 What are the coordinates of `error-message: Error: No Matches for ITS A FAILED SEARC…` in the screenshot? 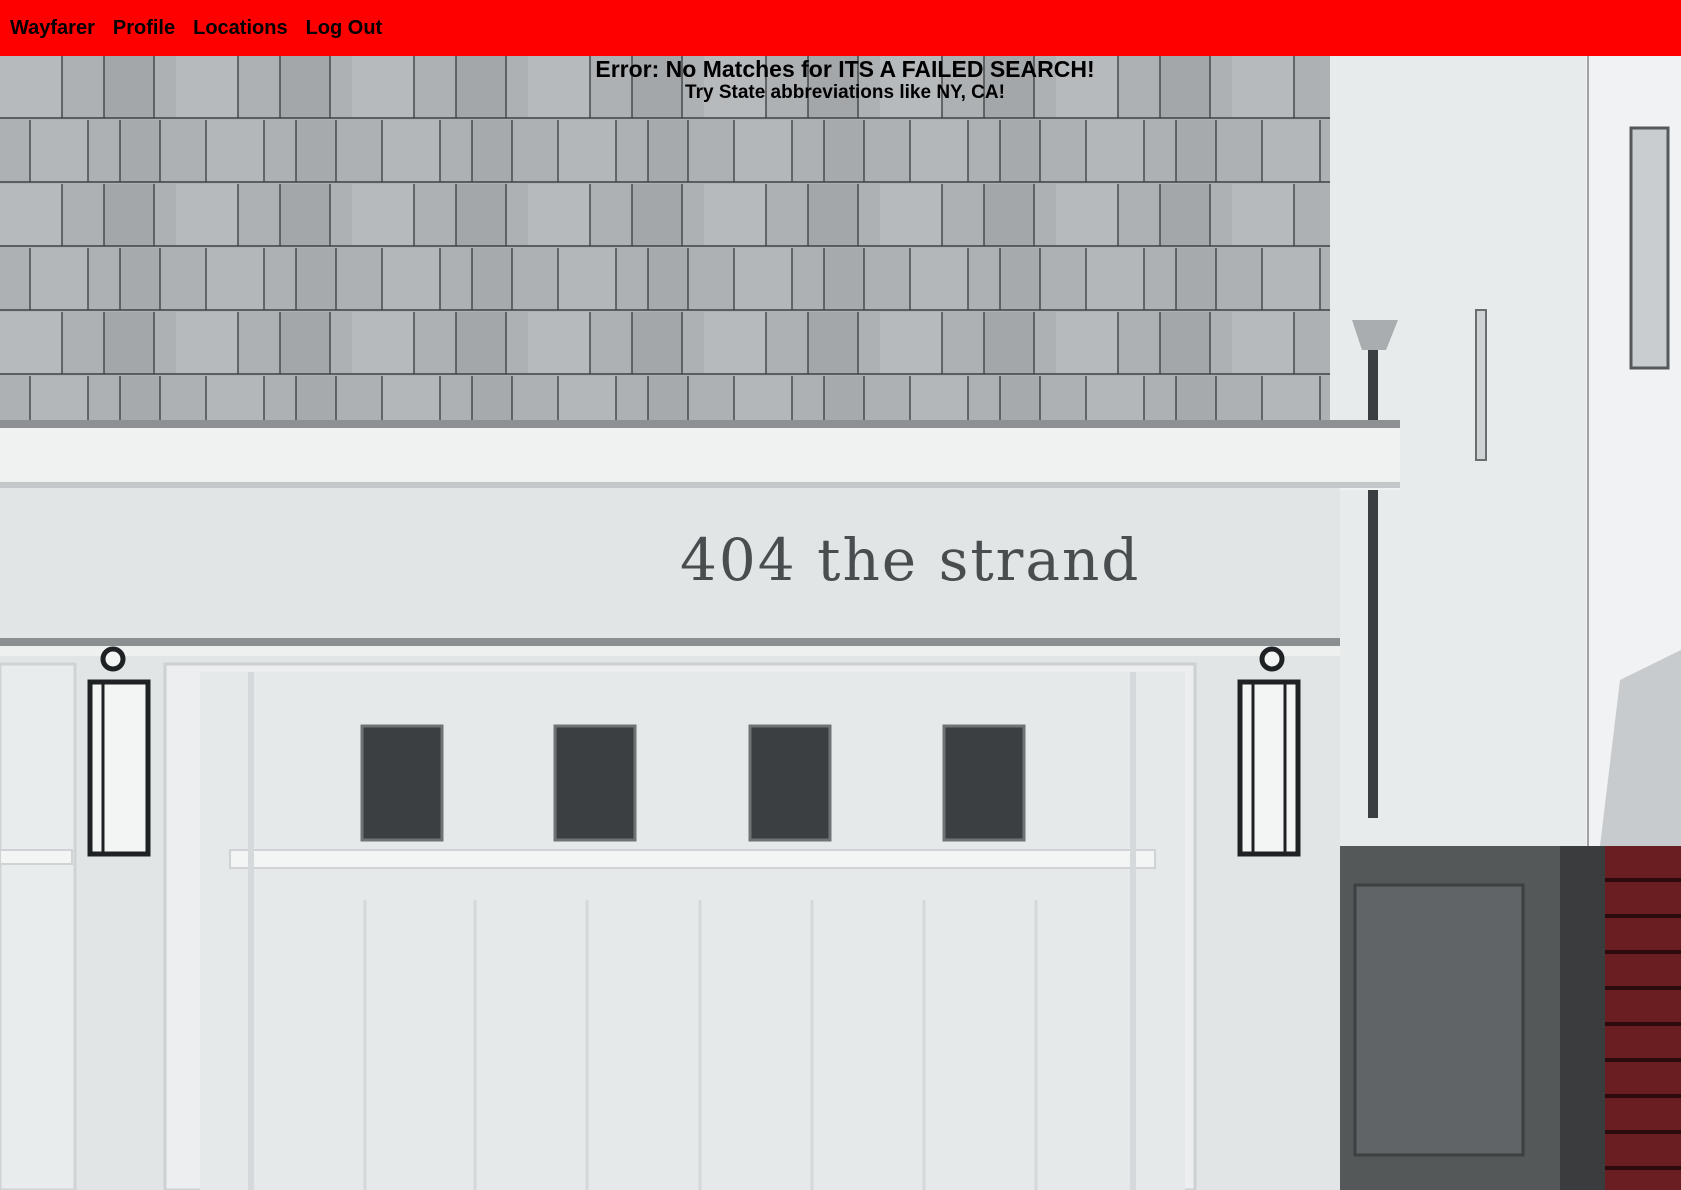 It's located at (845, 69).